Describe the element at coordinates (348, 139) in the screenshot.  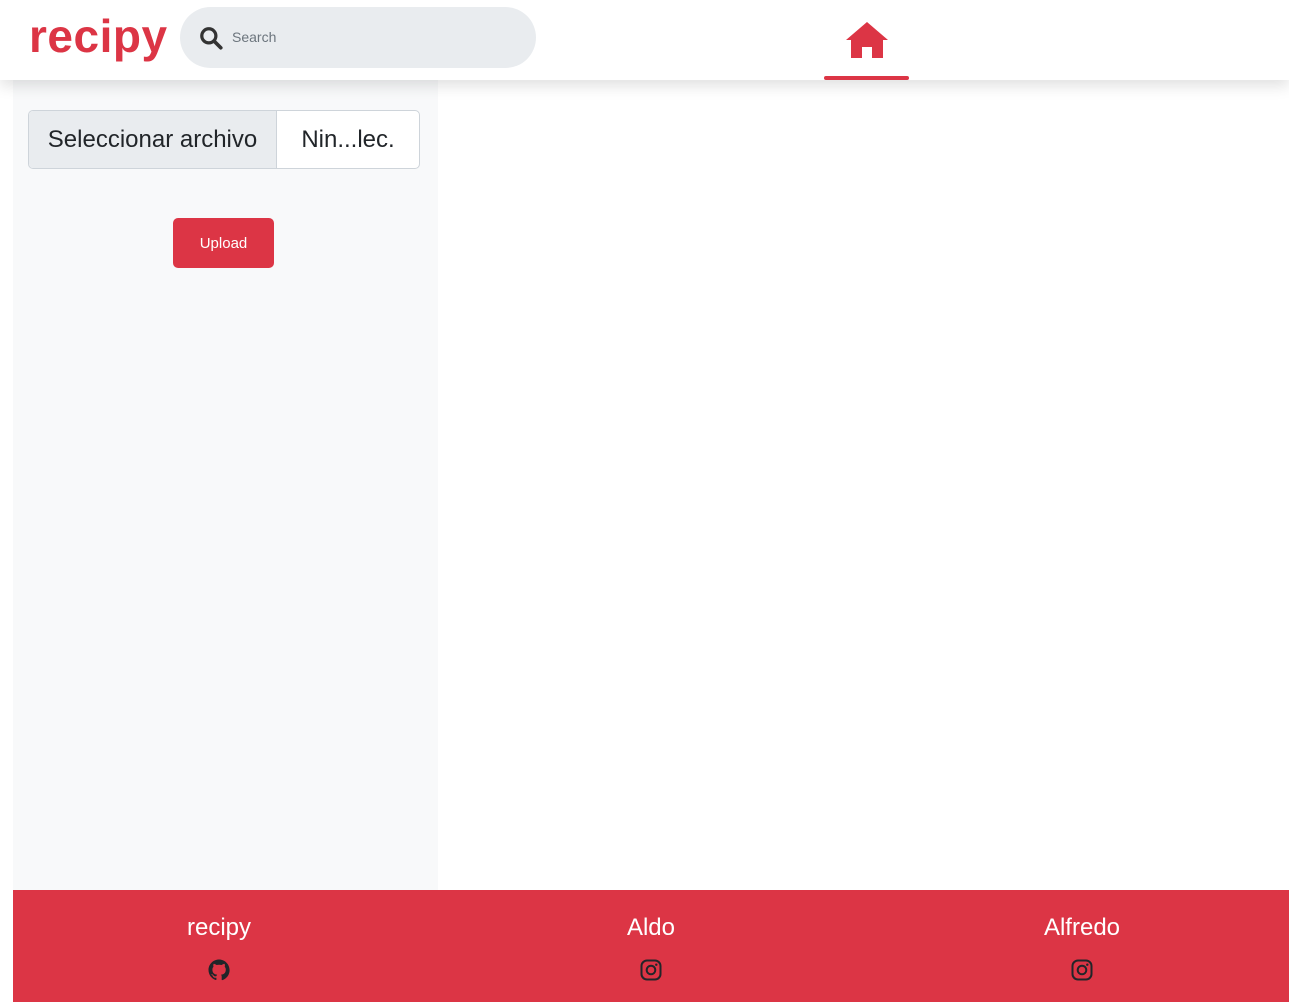
I see `selected-file-name: Nin...lec.` at that location.